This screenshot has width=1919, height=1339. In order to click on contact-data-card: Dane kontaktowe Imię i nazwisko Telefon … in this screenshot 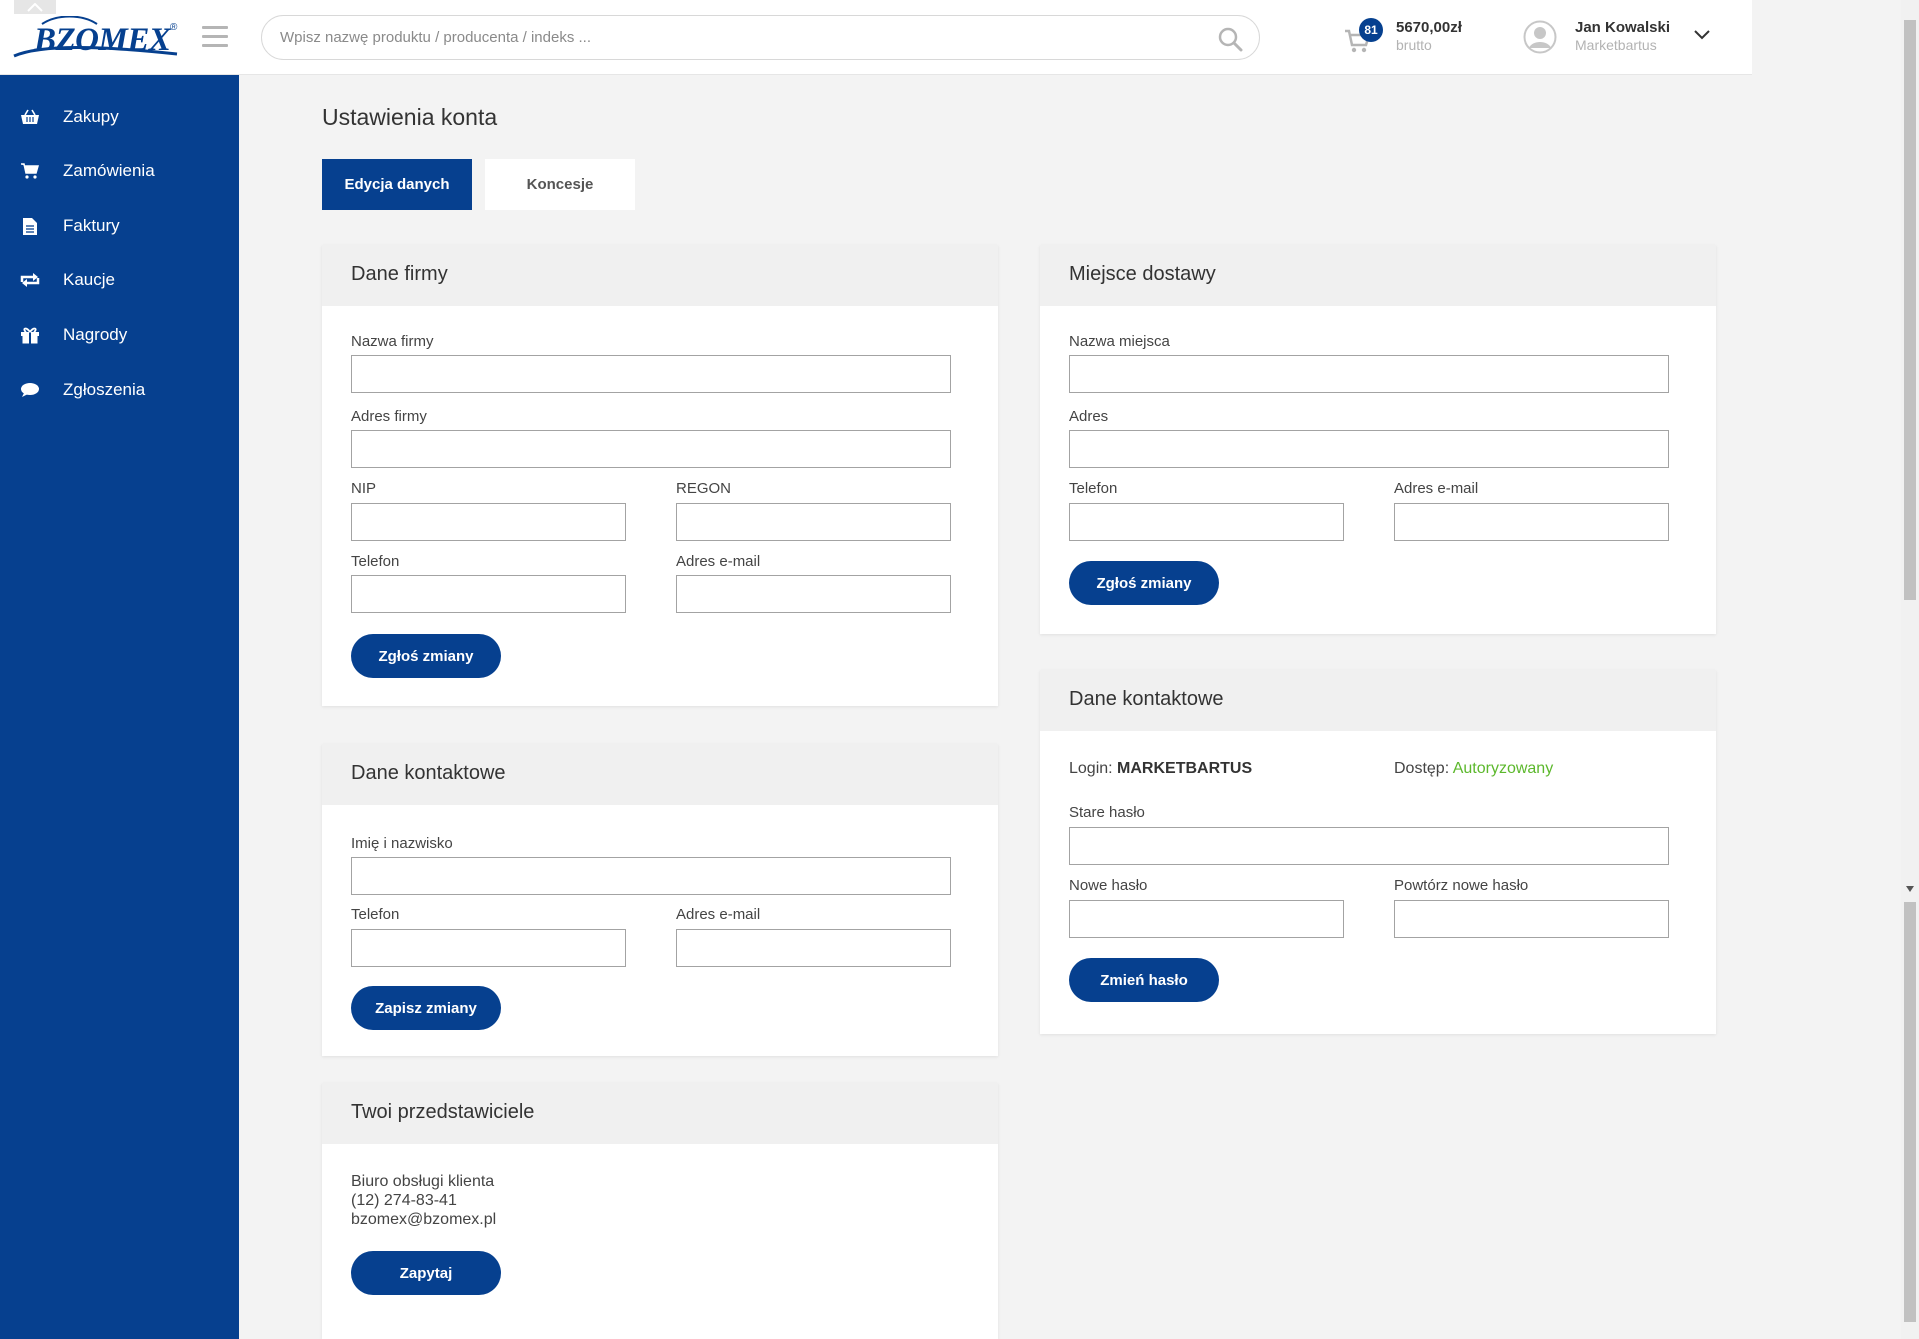, I will do `click(660, 900)`.